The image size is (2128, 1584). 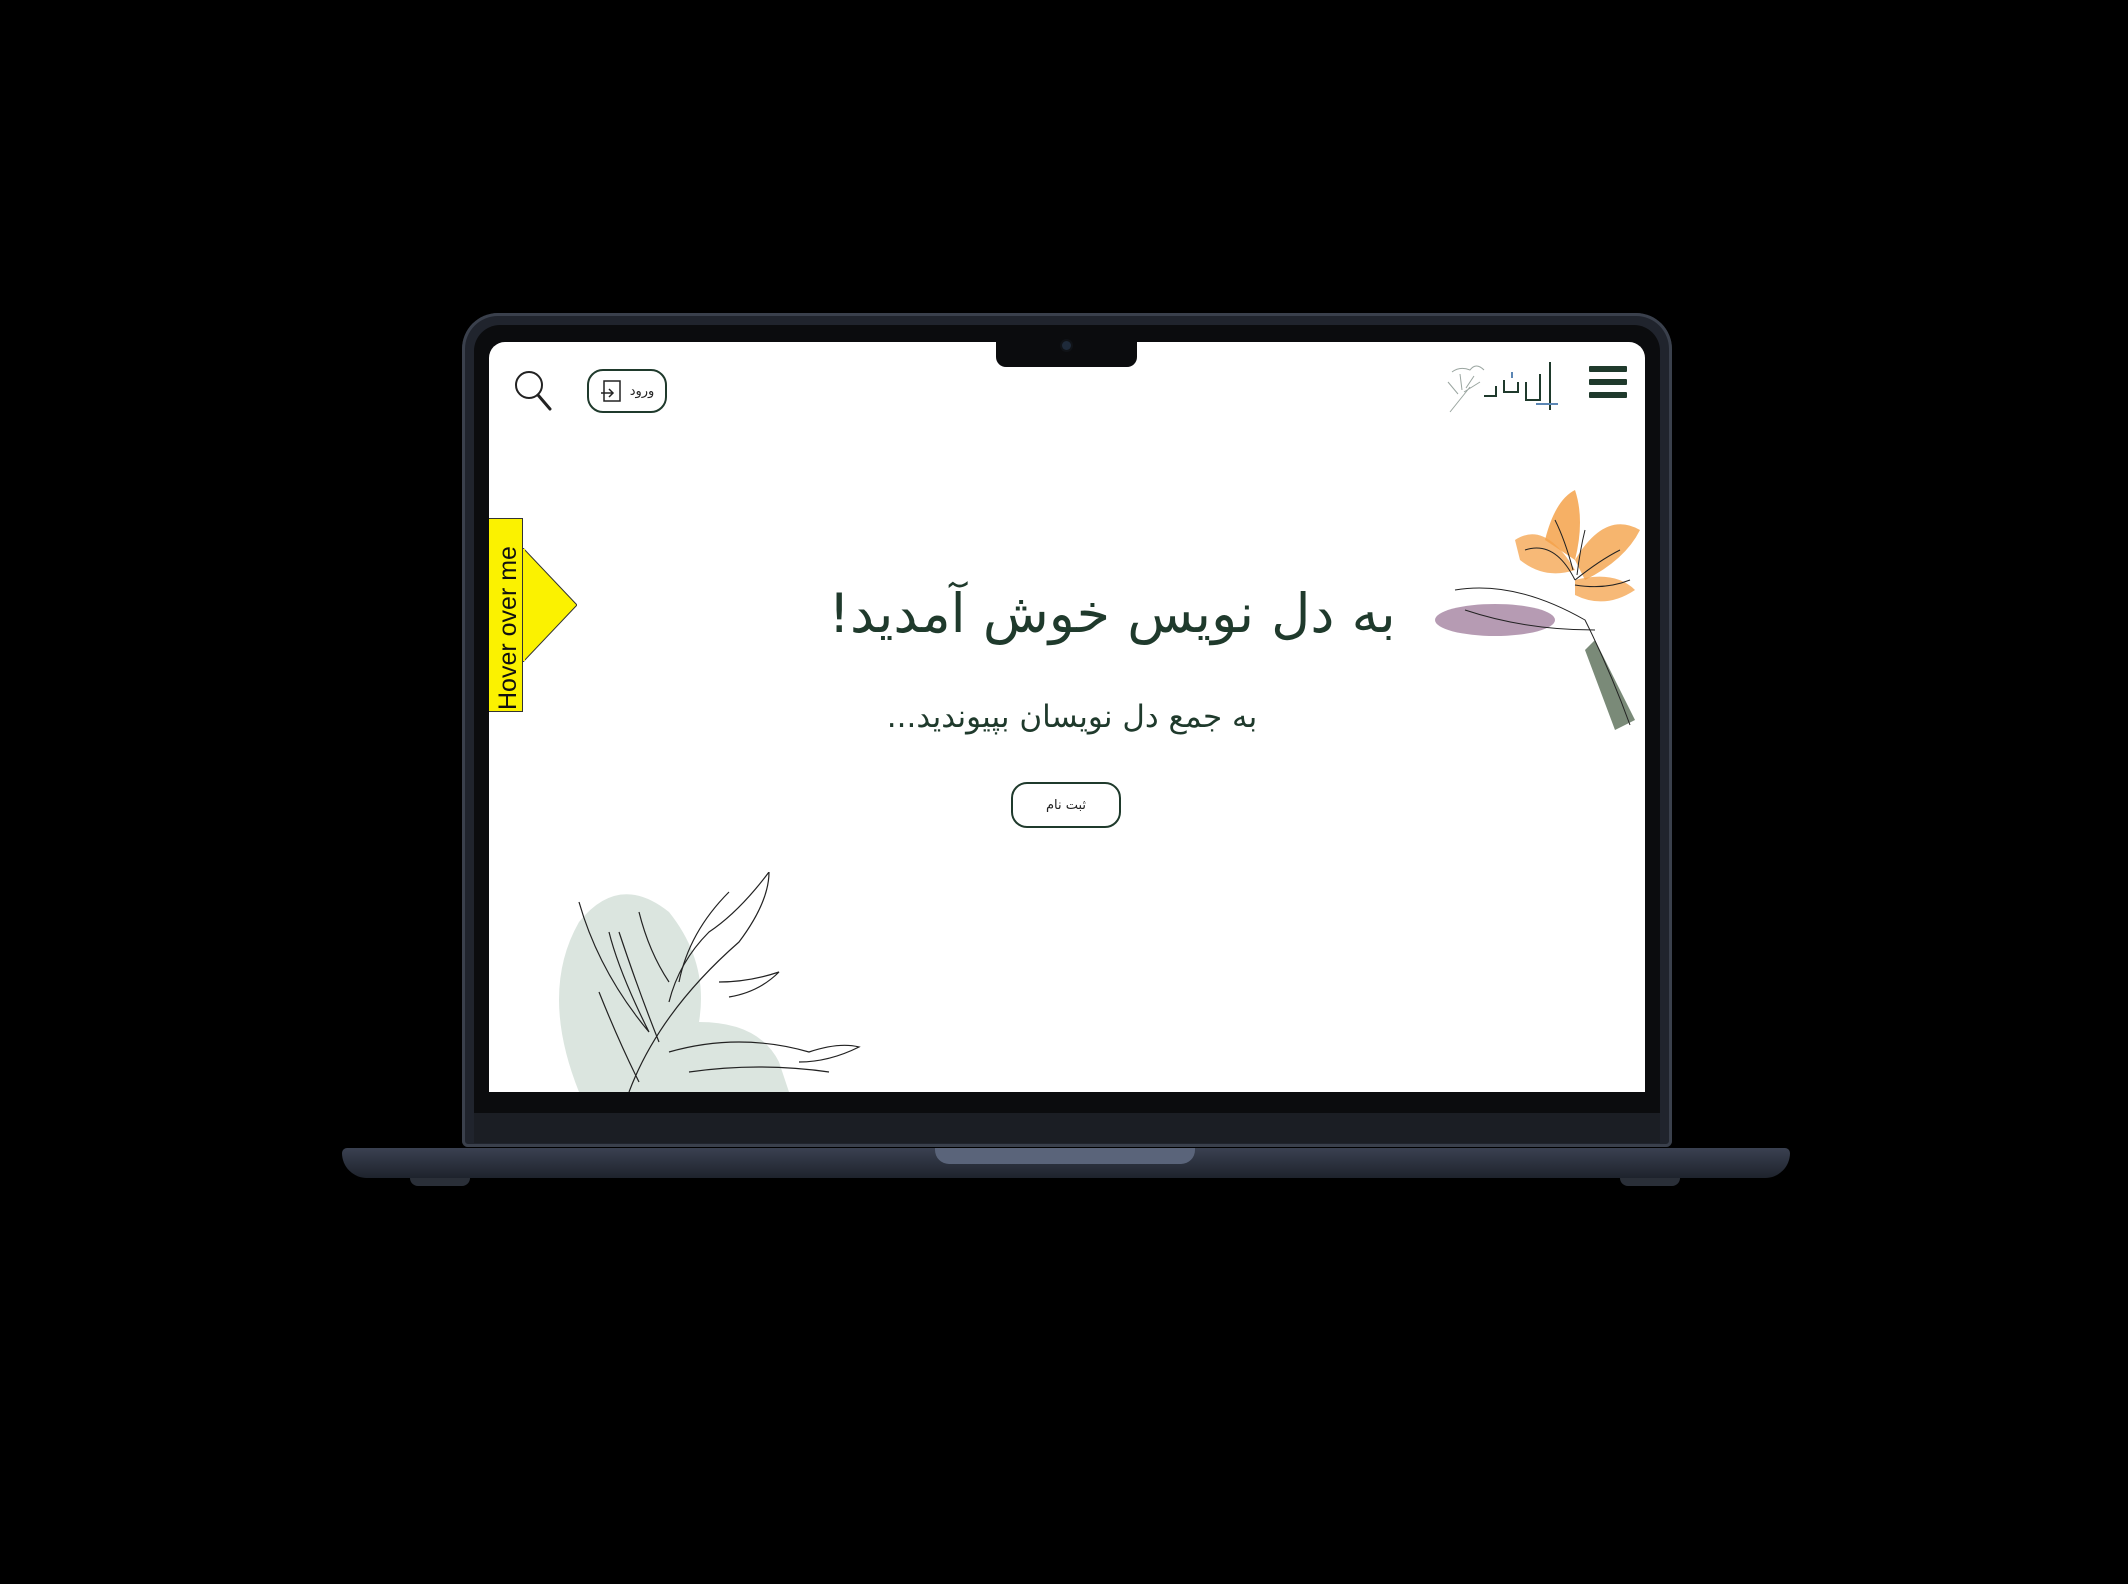 I want to click on leafy-plant-illustration, so click(x=710, y=982).